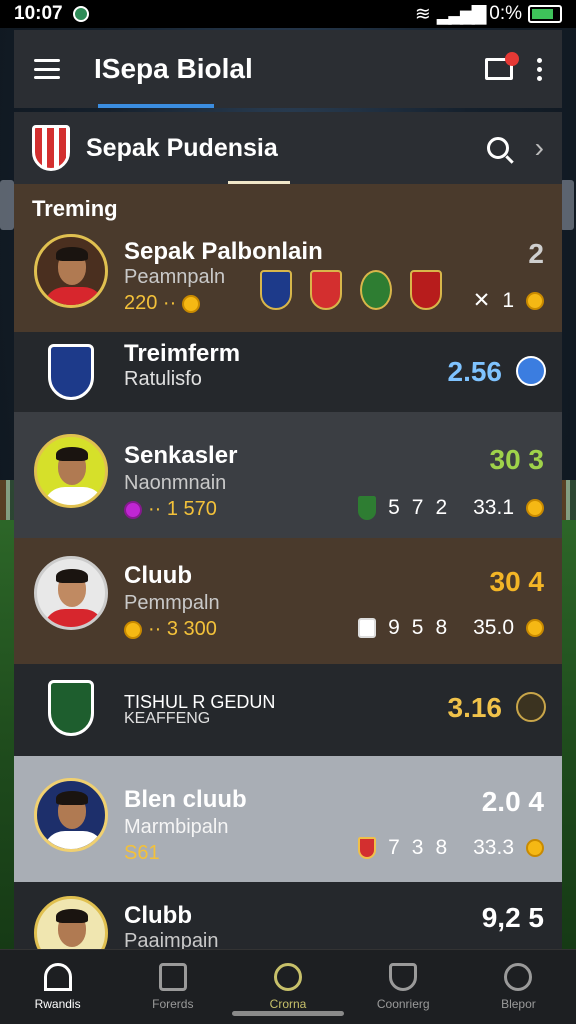 This screenshot has width=576, height=1024. I want to click on nav-label: Coonrierg, so click(403, 1004).